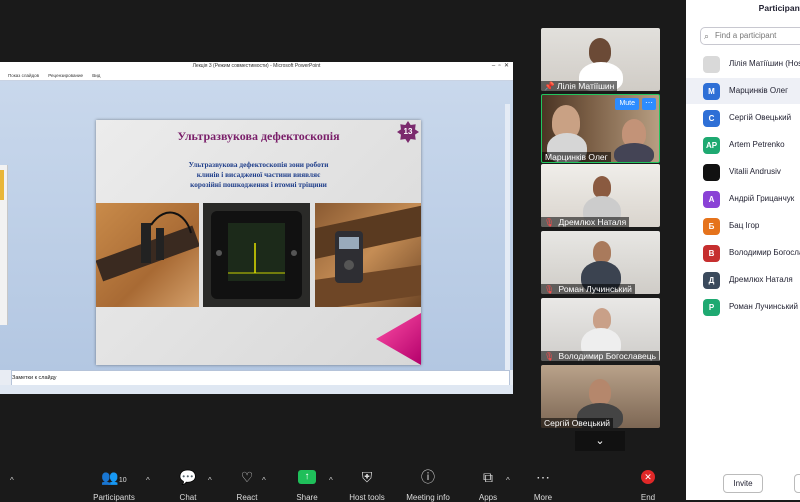  I want to click on search-placeholder: Find a participant, so click(746, 35).